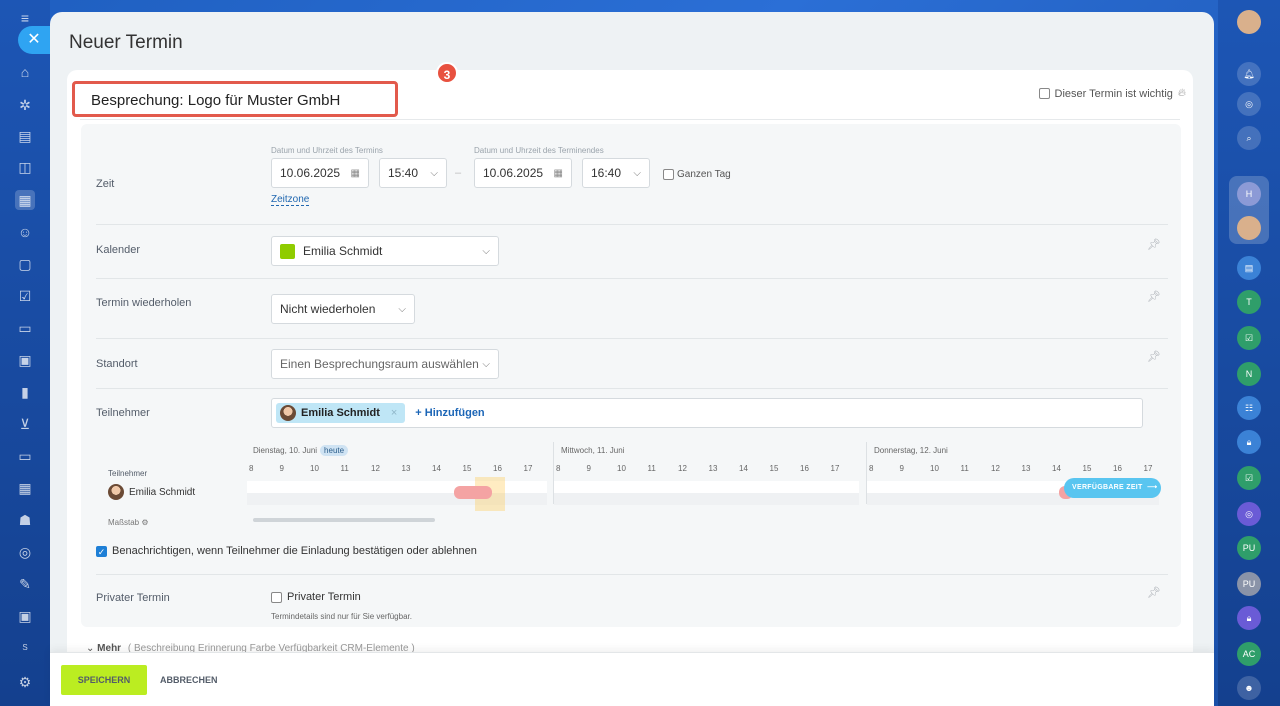 This screenshot has width=1280, height=706. Describe the element at coordinates (1249, 268) in the screenshot. I see `chat-group-icon: ▤` at that location.